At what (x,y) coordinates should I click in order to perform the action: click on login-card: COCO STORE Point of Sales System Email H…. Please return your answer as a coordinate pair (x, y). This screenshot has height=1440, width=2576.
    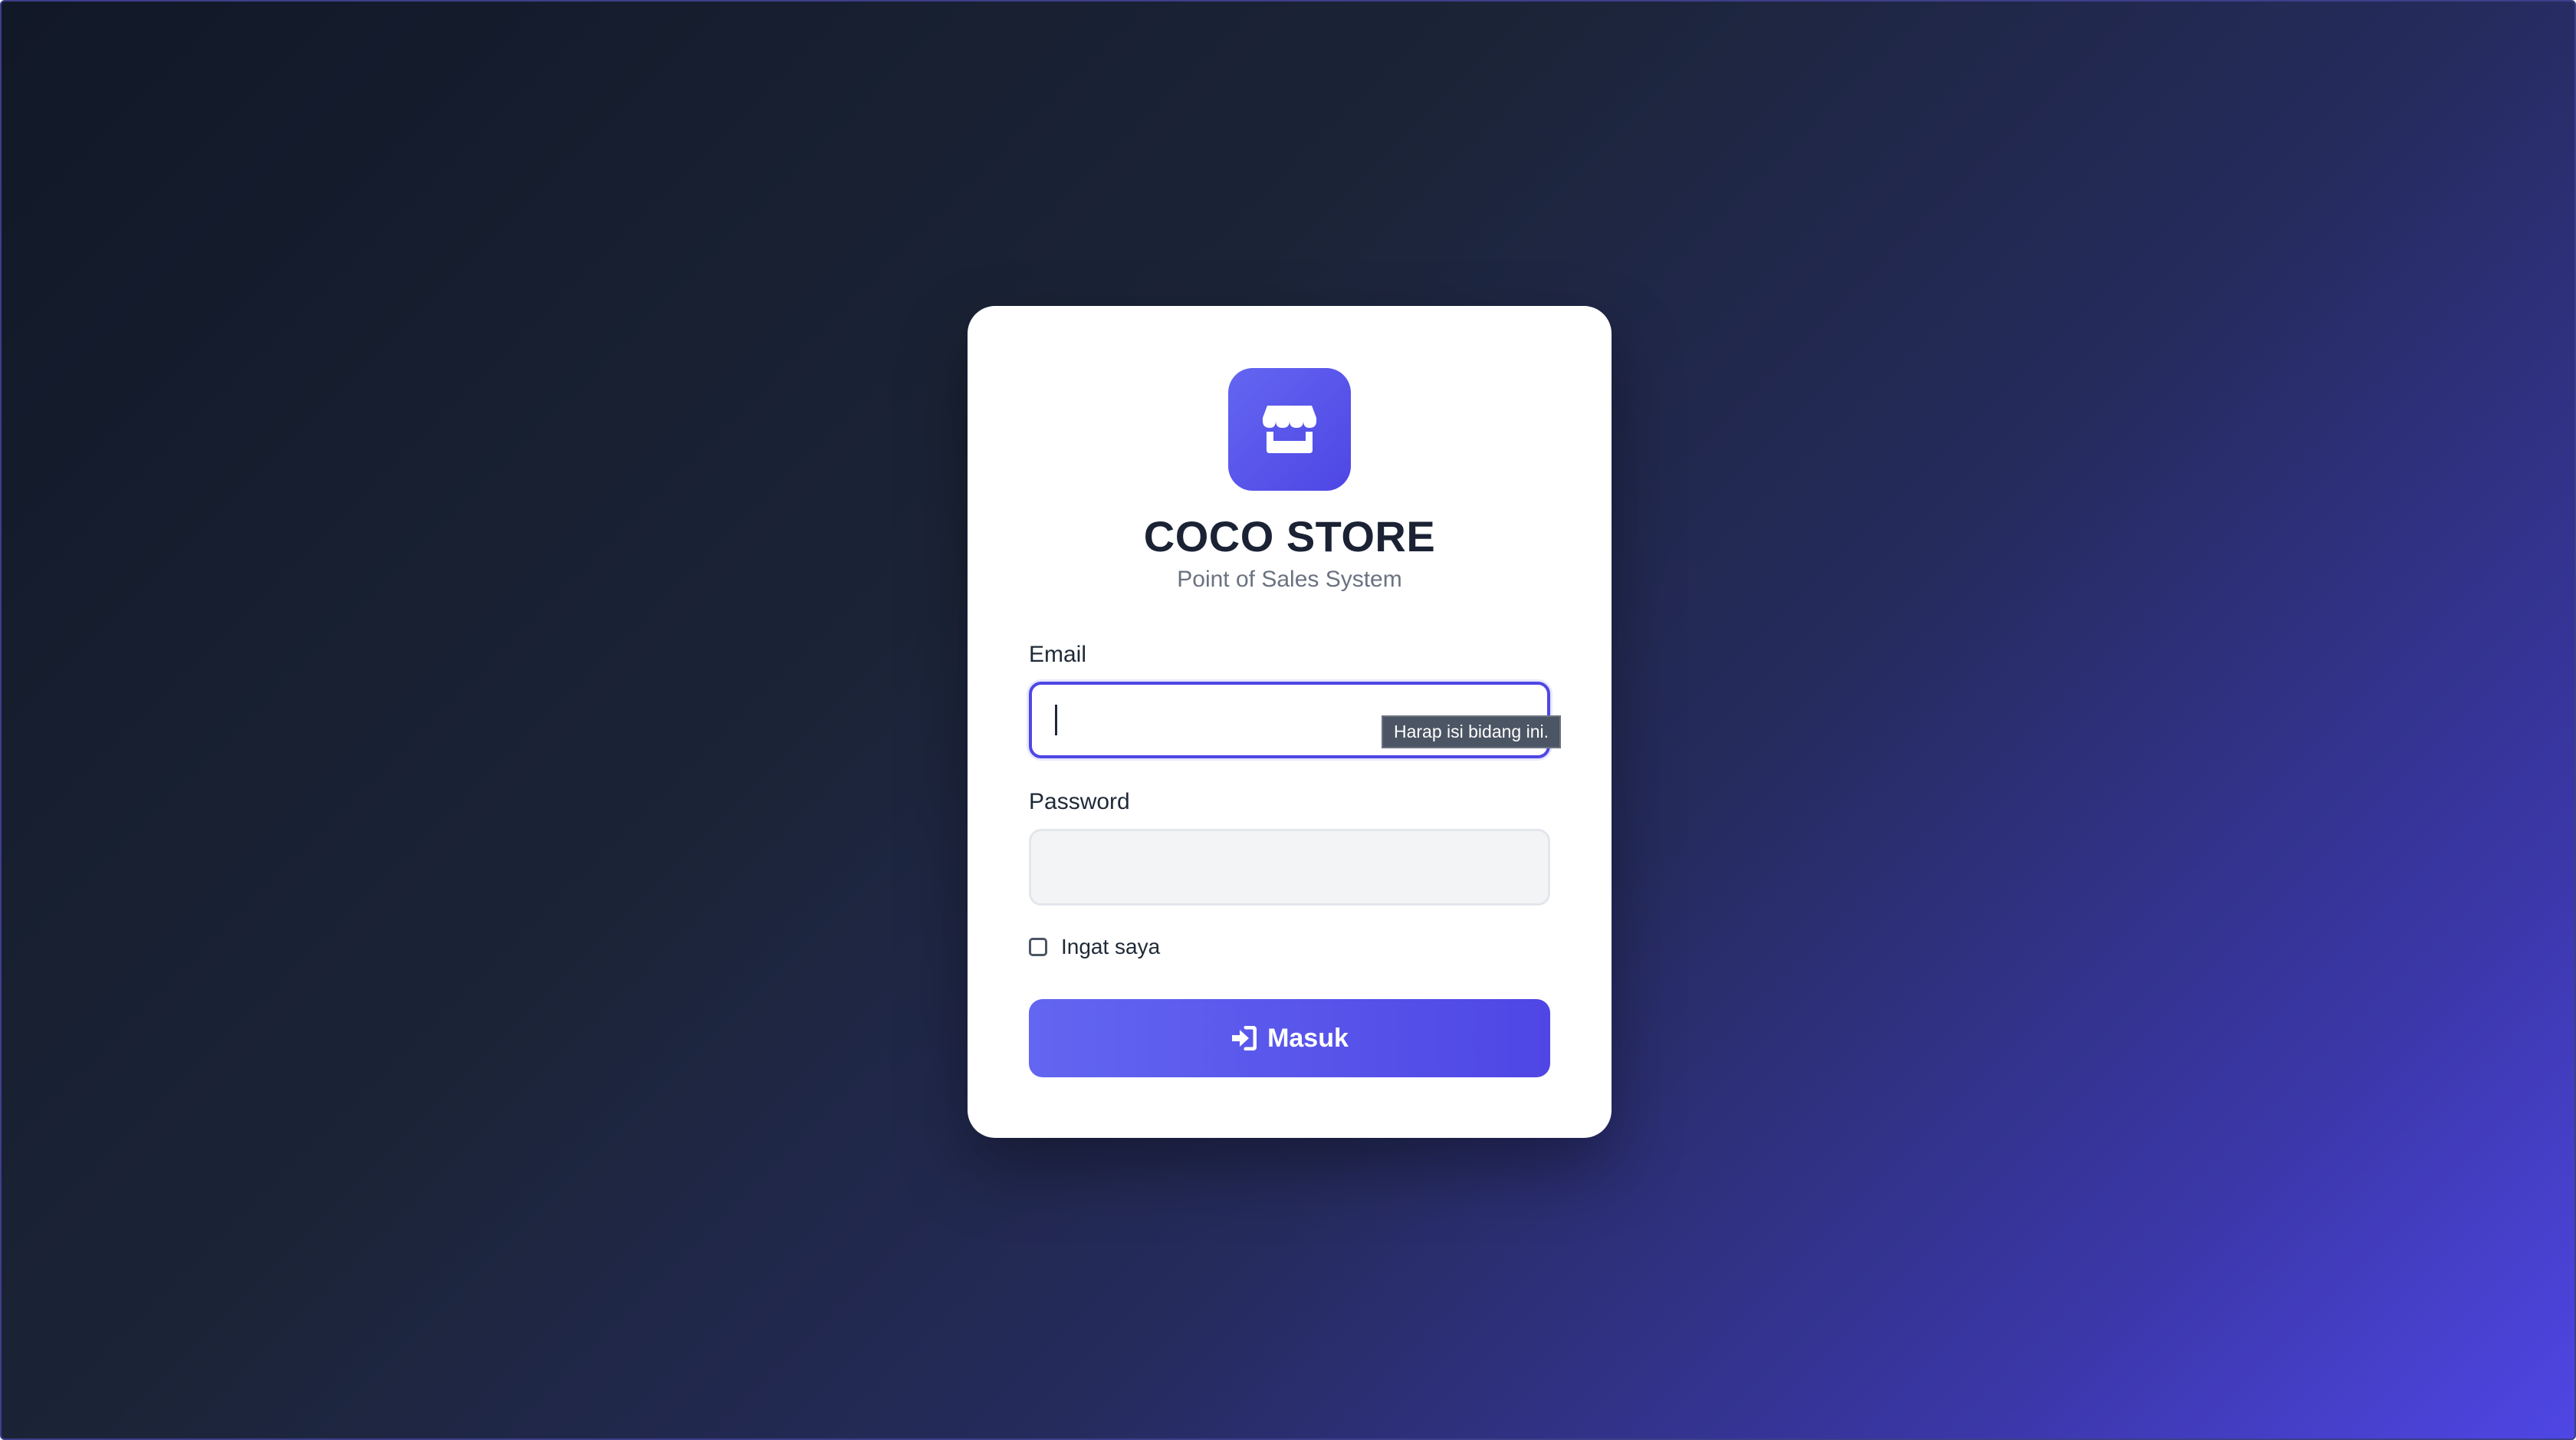
    Looking at the image, I should click on (1290, 722).